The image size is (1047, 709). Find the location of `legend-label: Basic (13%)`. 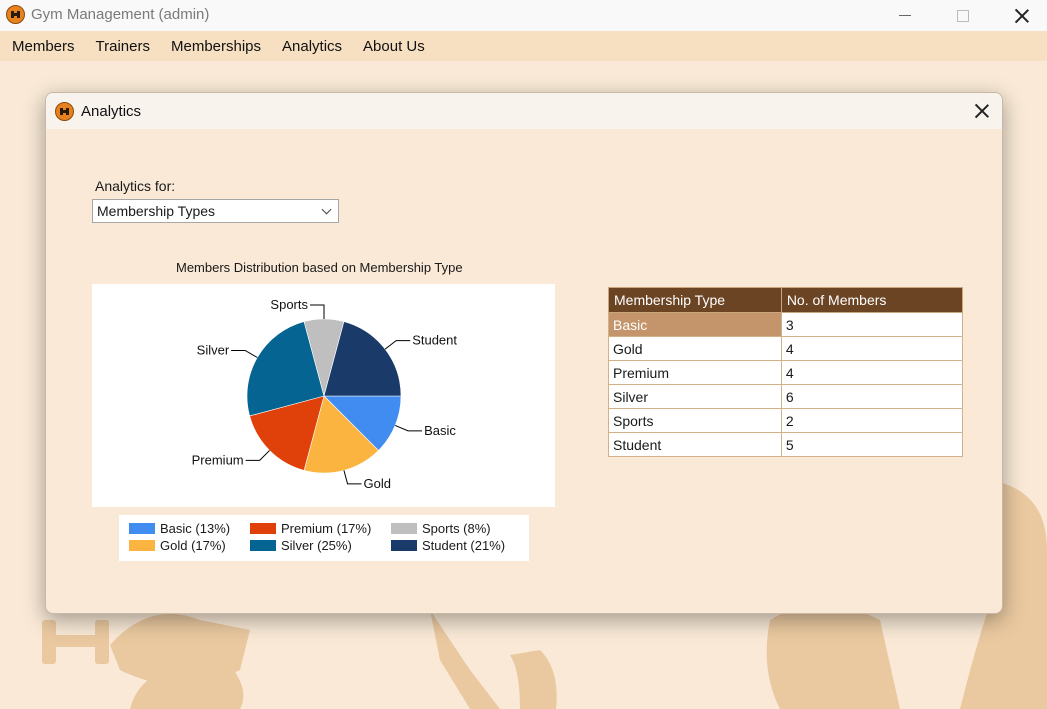

legend-label: Basic (13%) is located at coordinates (195, 528).